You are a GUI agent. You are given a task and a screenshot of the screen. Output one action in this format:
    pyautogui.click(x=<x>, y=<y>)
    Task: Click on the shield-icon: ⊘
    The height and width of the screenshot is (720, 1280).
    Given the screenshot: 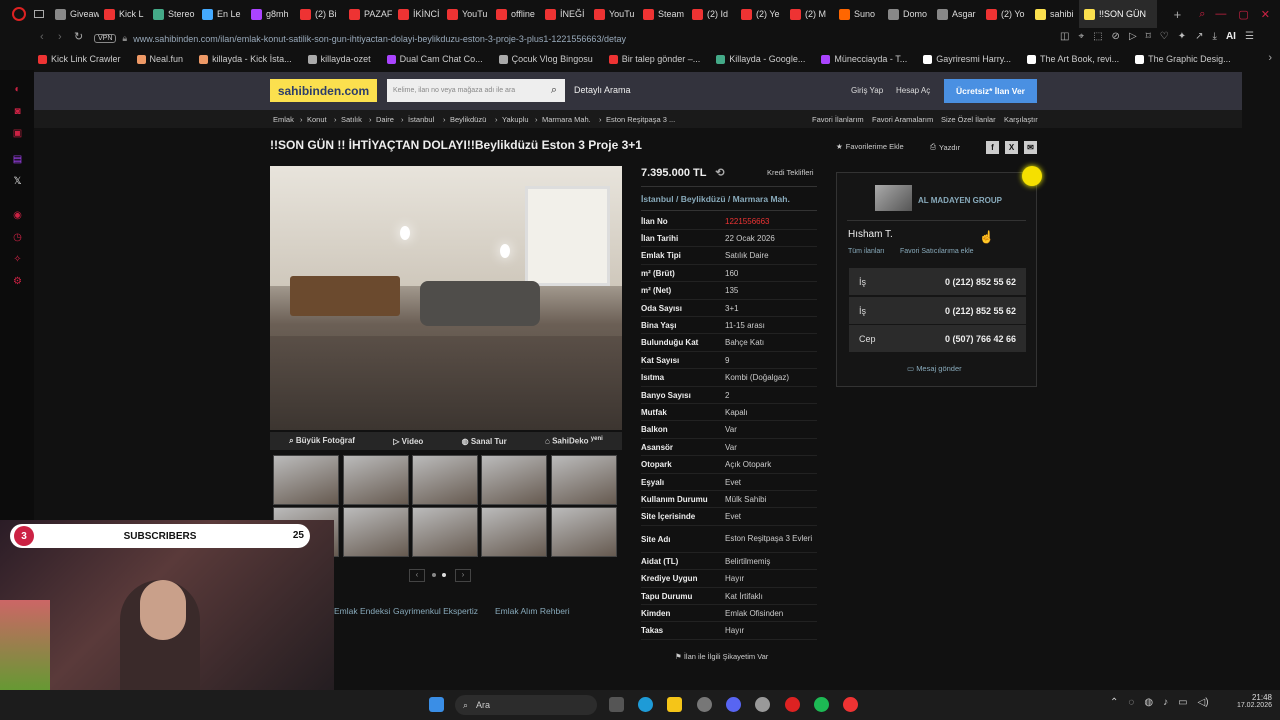 What is the action you would take?
    pyautogui.click(x=1116, y=36)
    